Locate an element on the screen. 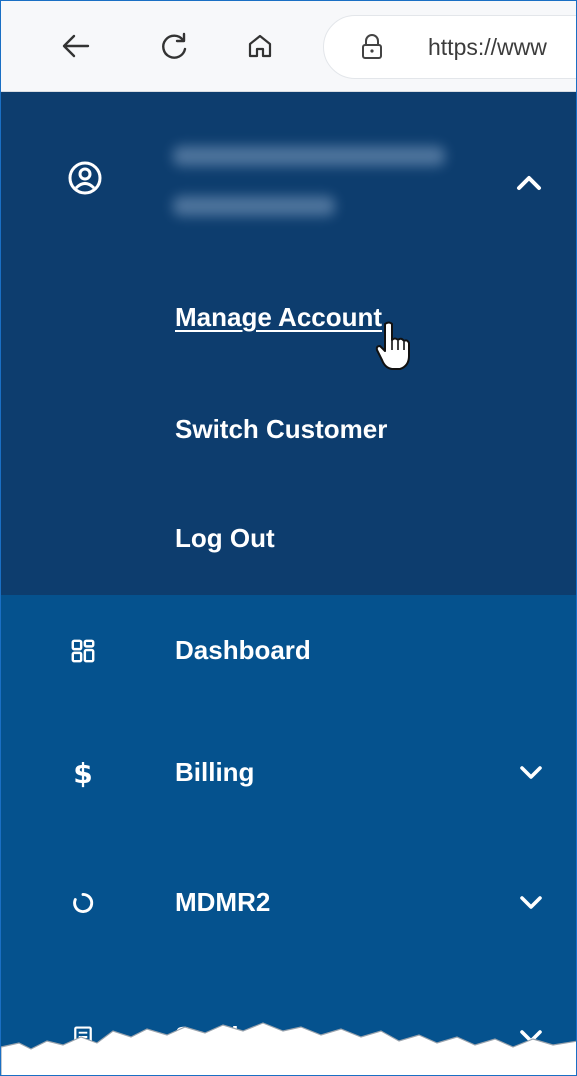 The image size is (577, 1076). circle-icon is located at coordinates (83, 903).